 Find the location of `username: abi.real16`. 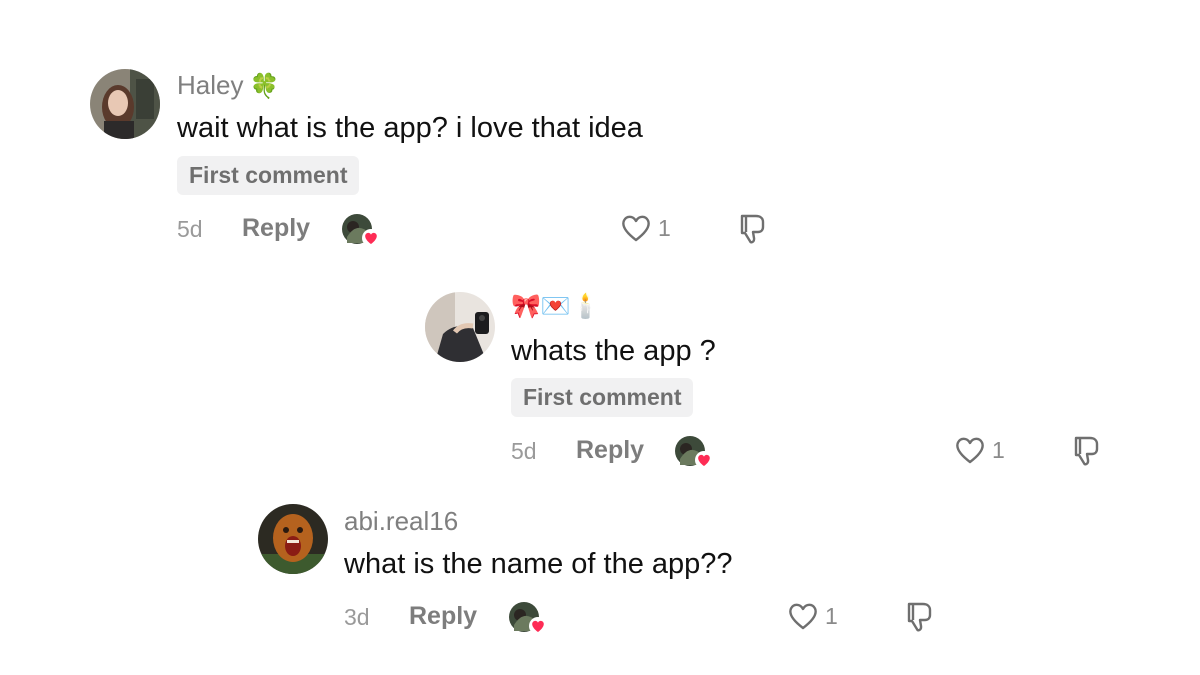

username: abi.real16 is located at coordinates (401, 521).